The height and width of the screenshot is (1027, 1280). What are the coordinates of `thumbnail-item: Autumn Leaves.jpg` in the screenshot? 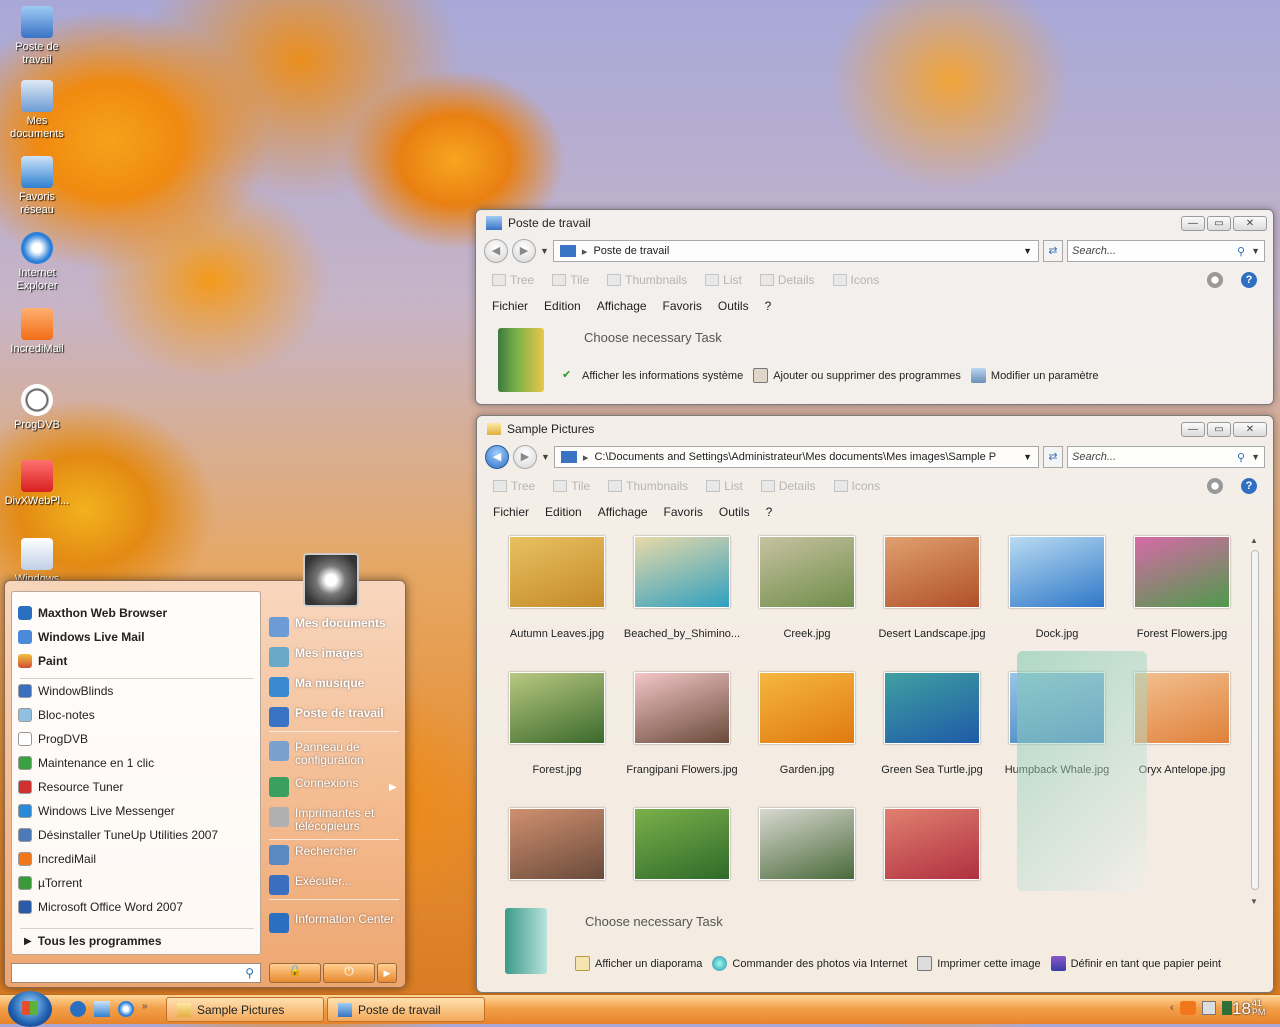 It's located at (557, 588).